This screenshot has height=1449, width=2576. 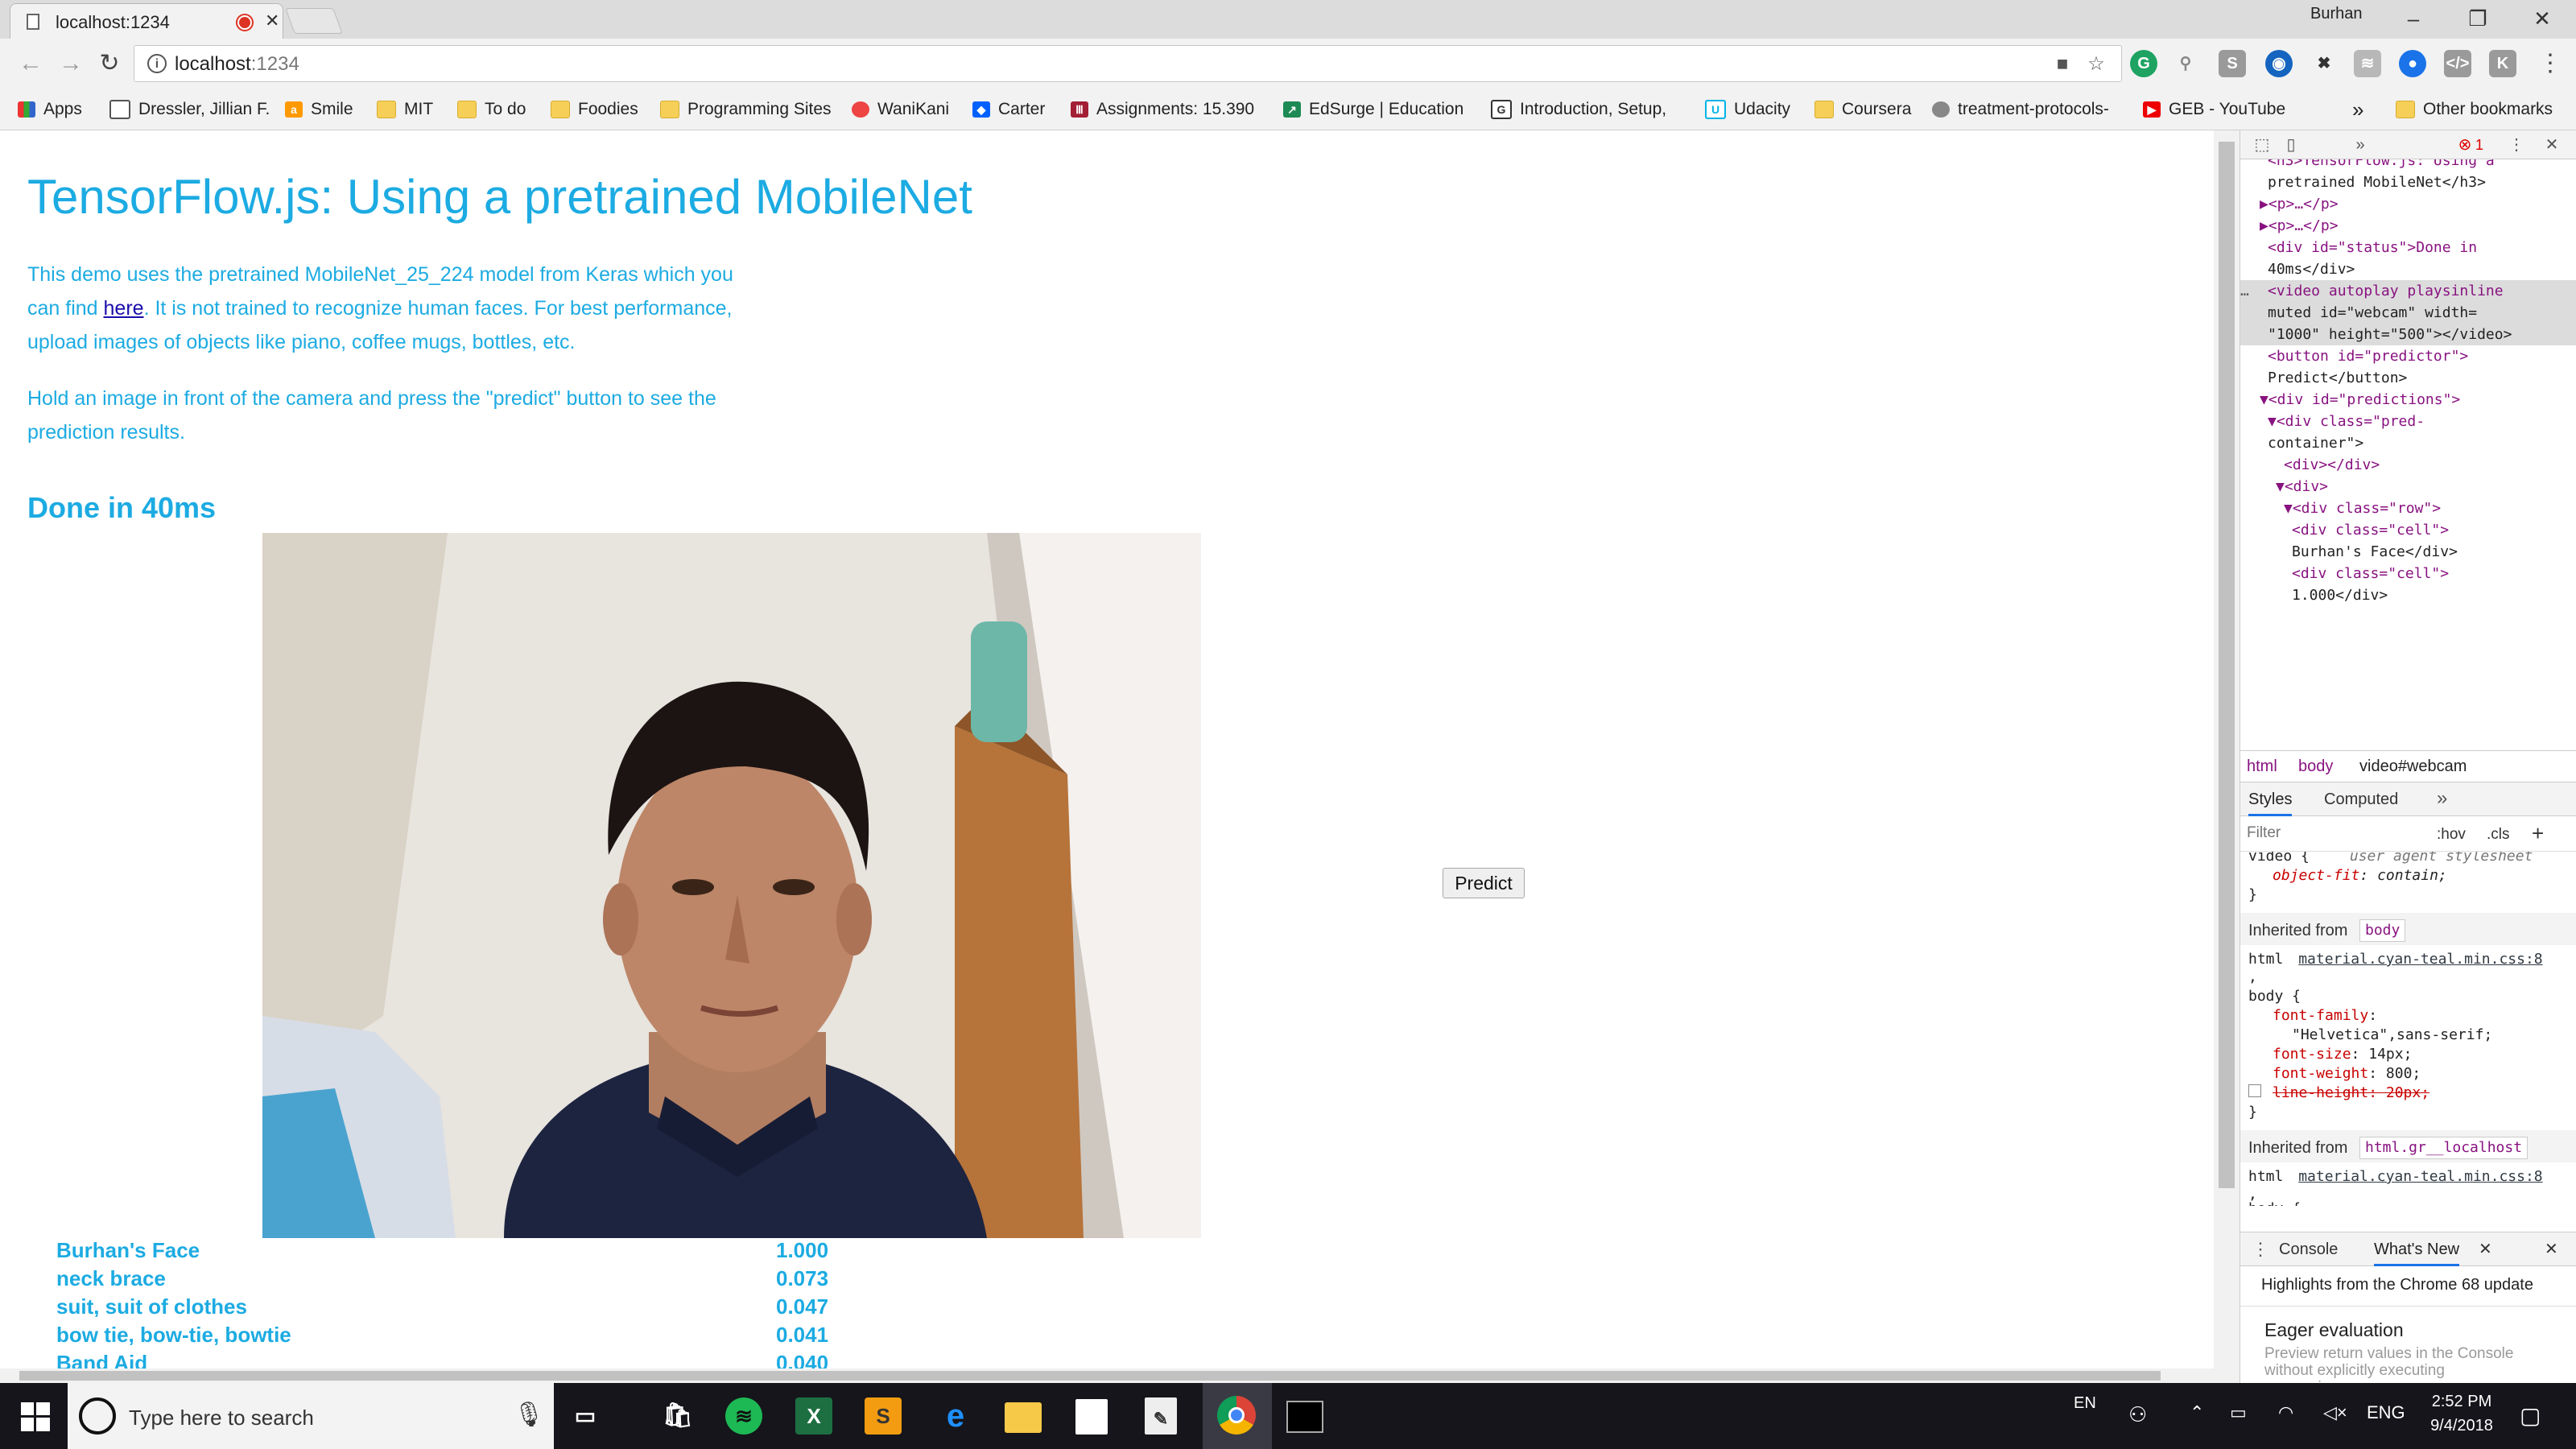 I want to click on predict-button: Predict, so click(x=1484, y=883).